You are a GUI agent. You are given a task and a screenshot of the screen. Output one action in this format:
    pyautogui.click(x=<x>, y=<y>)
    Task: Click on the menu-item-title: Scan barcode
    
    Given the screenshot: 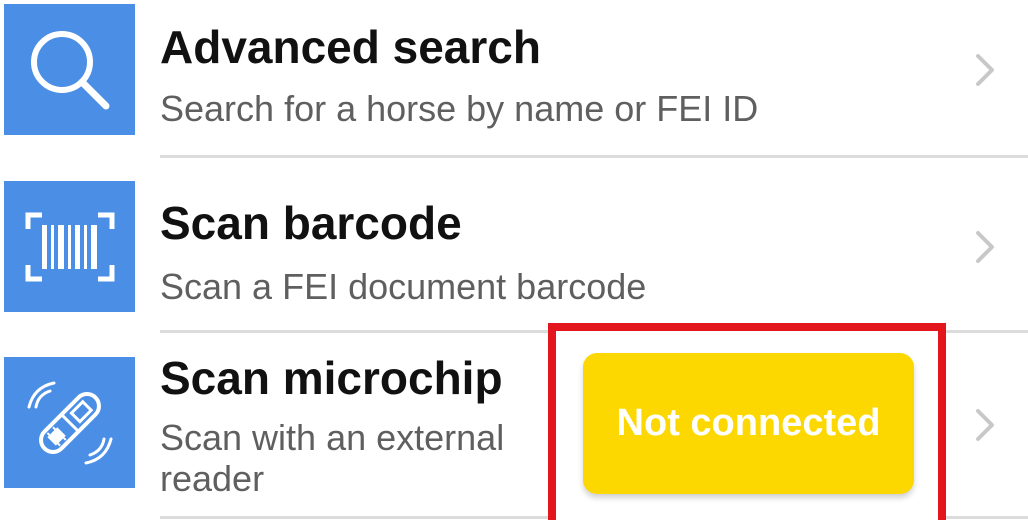 What is the action you would take?
    pyautogui.click(x=311, y=223)
    